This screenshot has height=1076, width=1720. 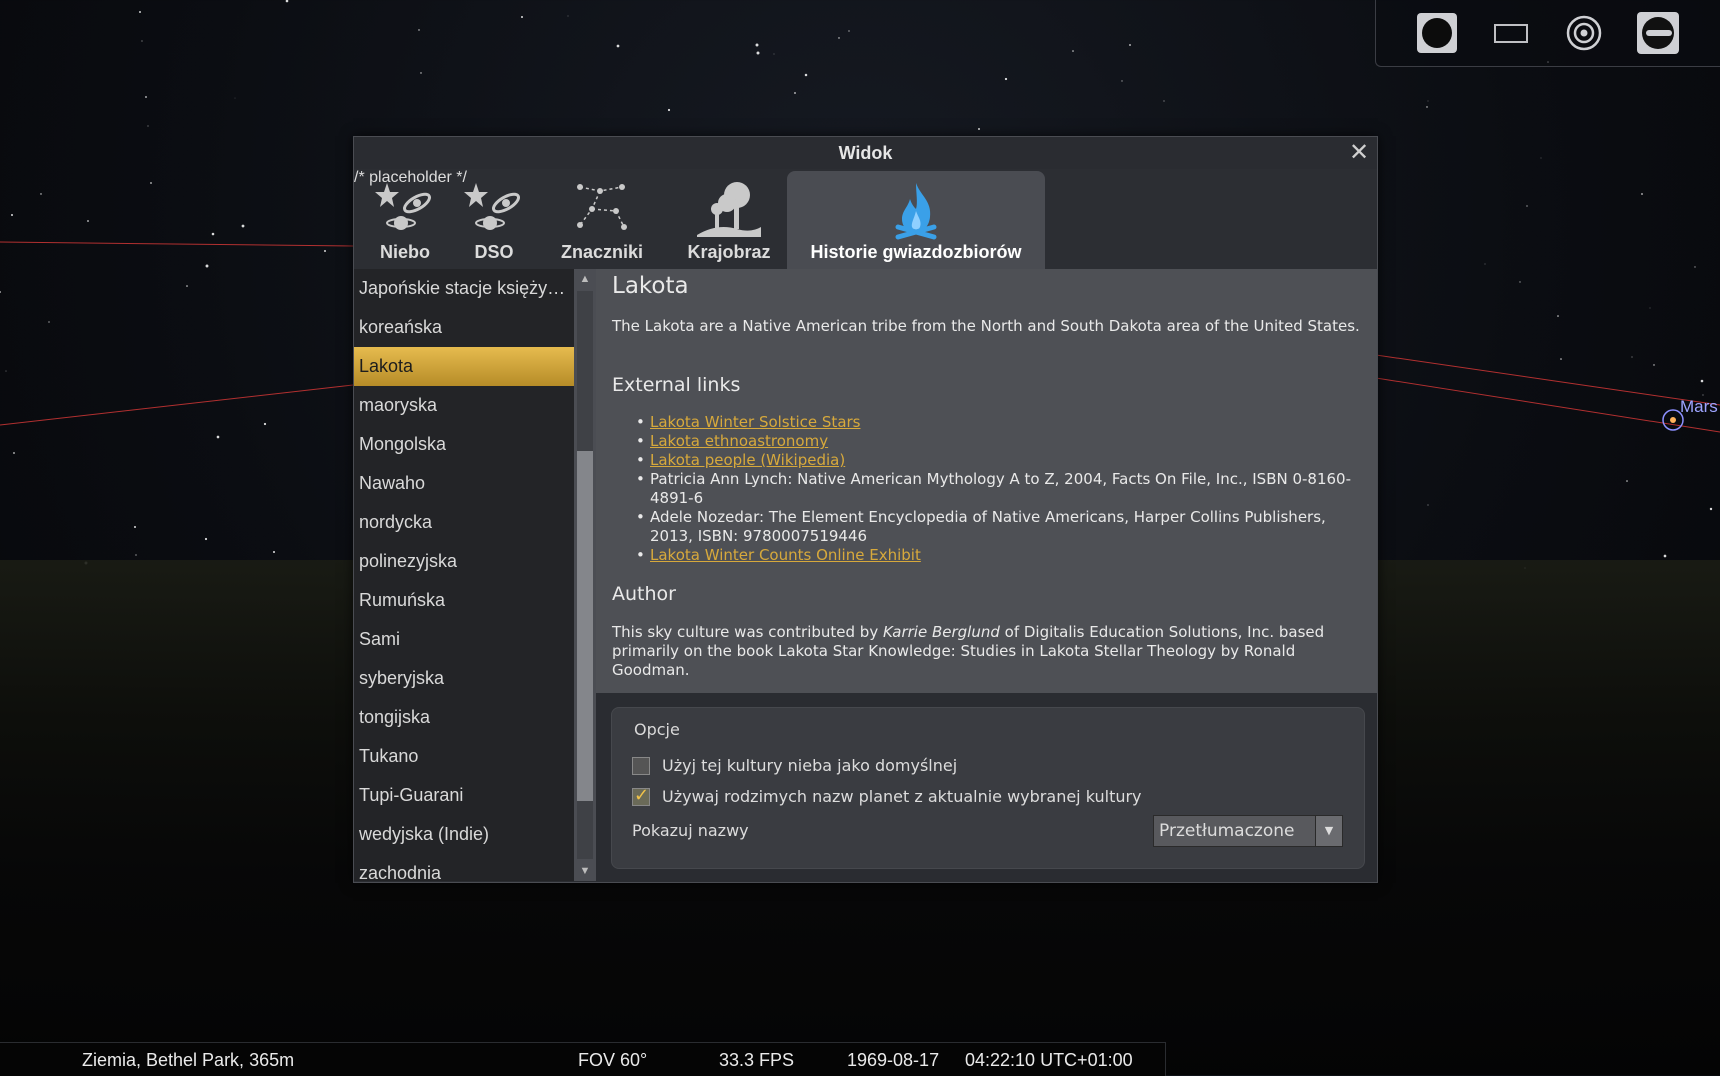 I want to click on tab-label: Znaczniki, so click(x=602, y=252).